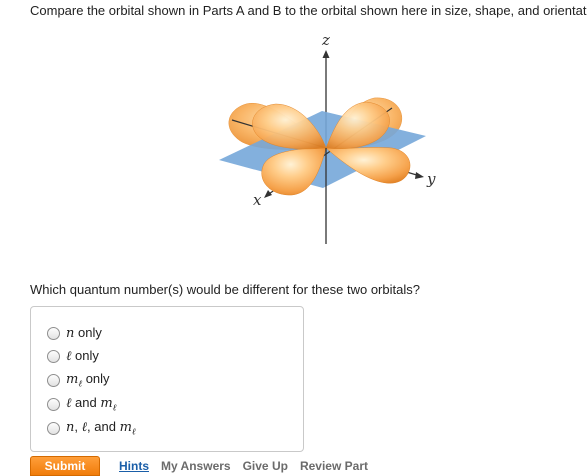 The image size is (587, 476). What do you see at coordinates (257, 200) in the screenshot?
I see `x-axis-label: x` at bounding box center [257, 200].